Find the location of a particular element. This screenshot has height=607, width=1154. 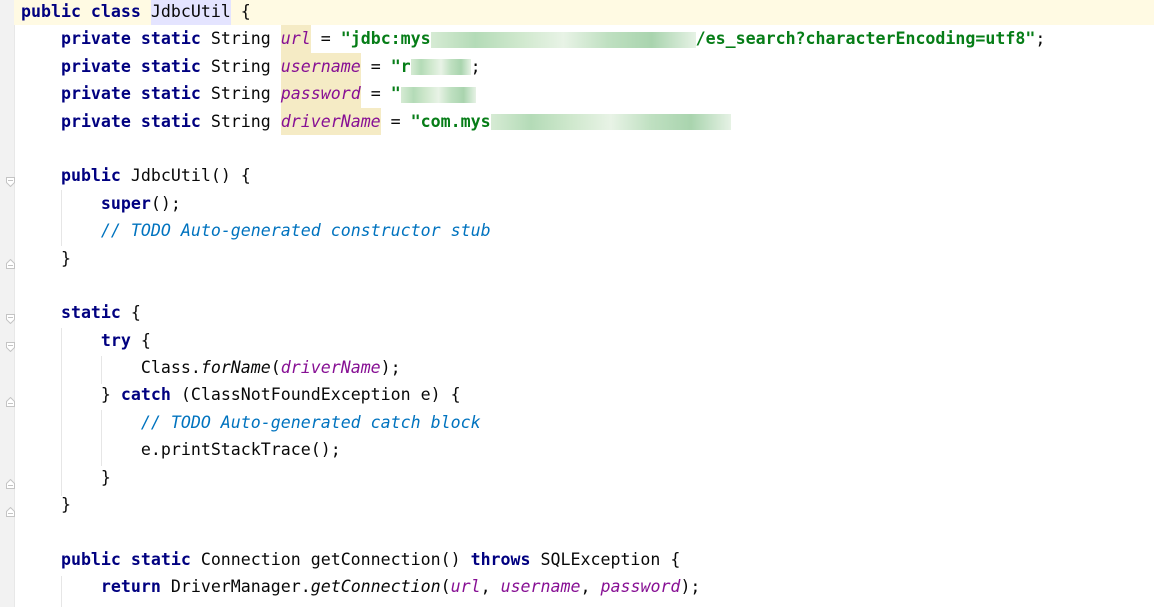

keyword-token: public is located at coordinates (76, 176).